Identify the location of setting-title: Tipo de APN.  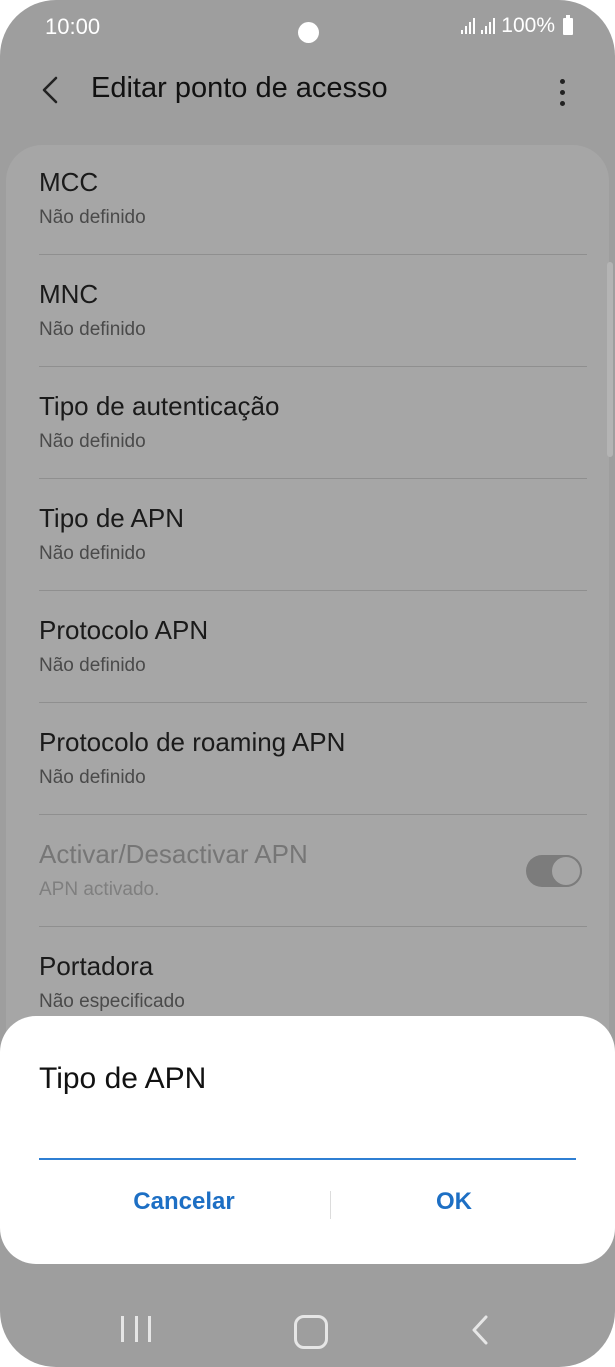
(112, 518).